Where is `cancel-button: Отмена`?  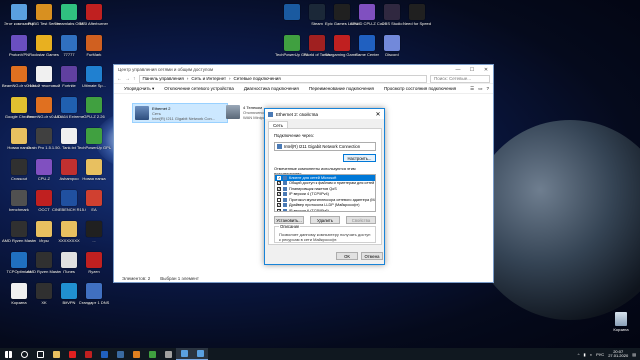 cancel-button: Отмена is located at coordinates (372, 256).